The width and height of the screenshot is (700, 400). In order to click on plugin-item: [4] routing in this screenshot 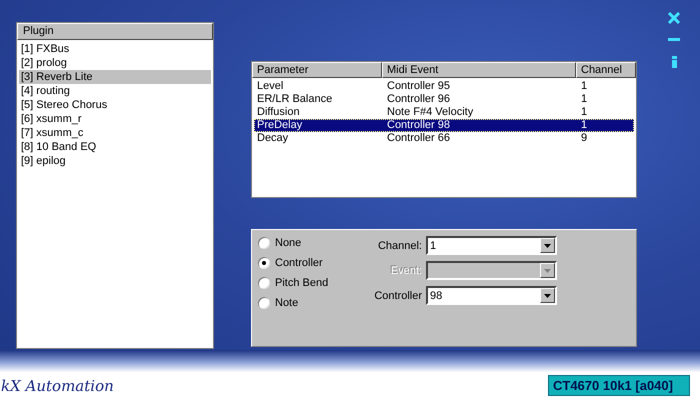, I will do `click(115, 91)`.